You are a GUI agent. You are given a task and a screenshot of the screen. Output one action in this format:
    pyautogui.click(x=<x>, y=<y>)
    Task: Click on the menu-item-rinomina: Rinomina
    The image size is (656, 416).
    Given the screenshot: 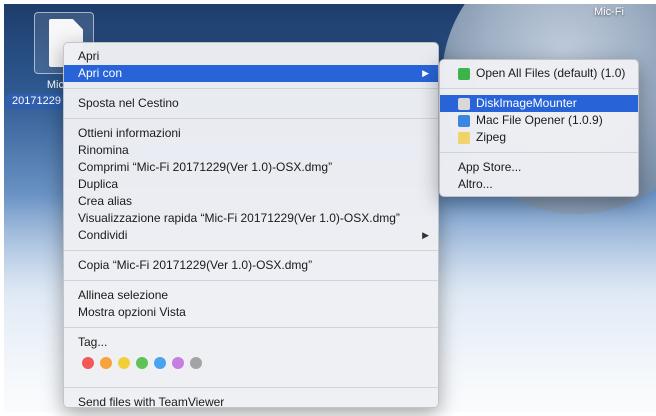 What is the action you would take?
    pyautogui.click(x=251, y=150)
    